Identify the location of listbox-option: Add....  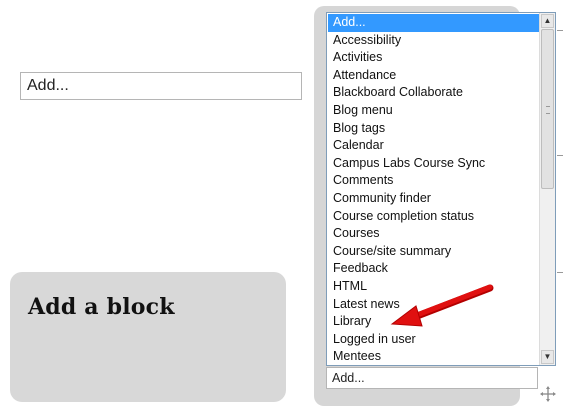
(434, 23).